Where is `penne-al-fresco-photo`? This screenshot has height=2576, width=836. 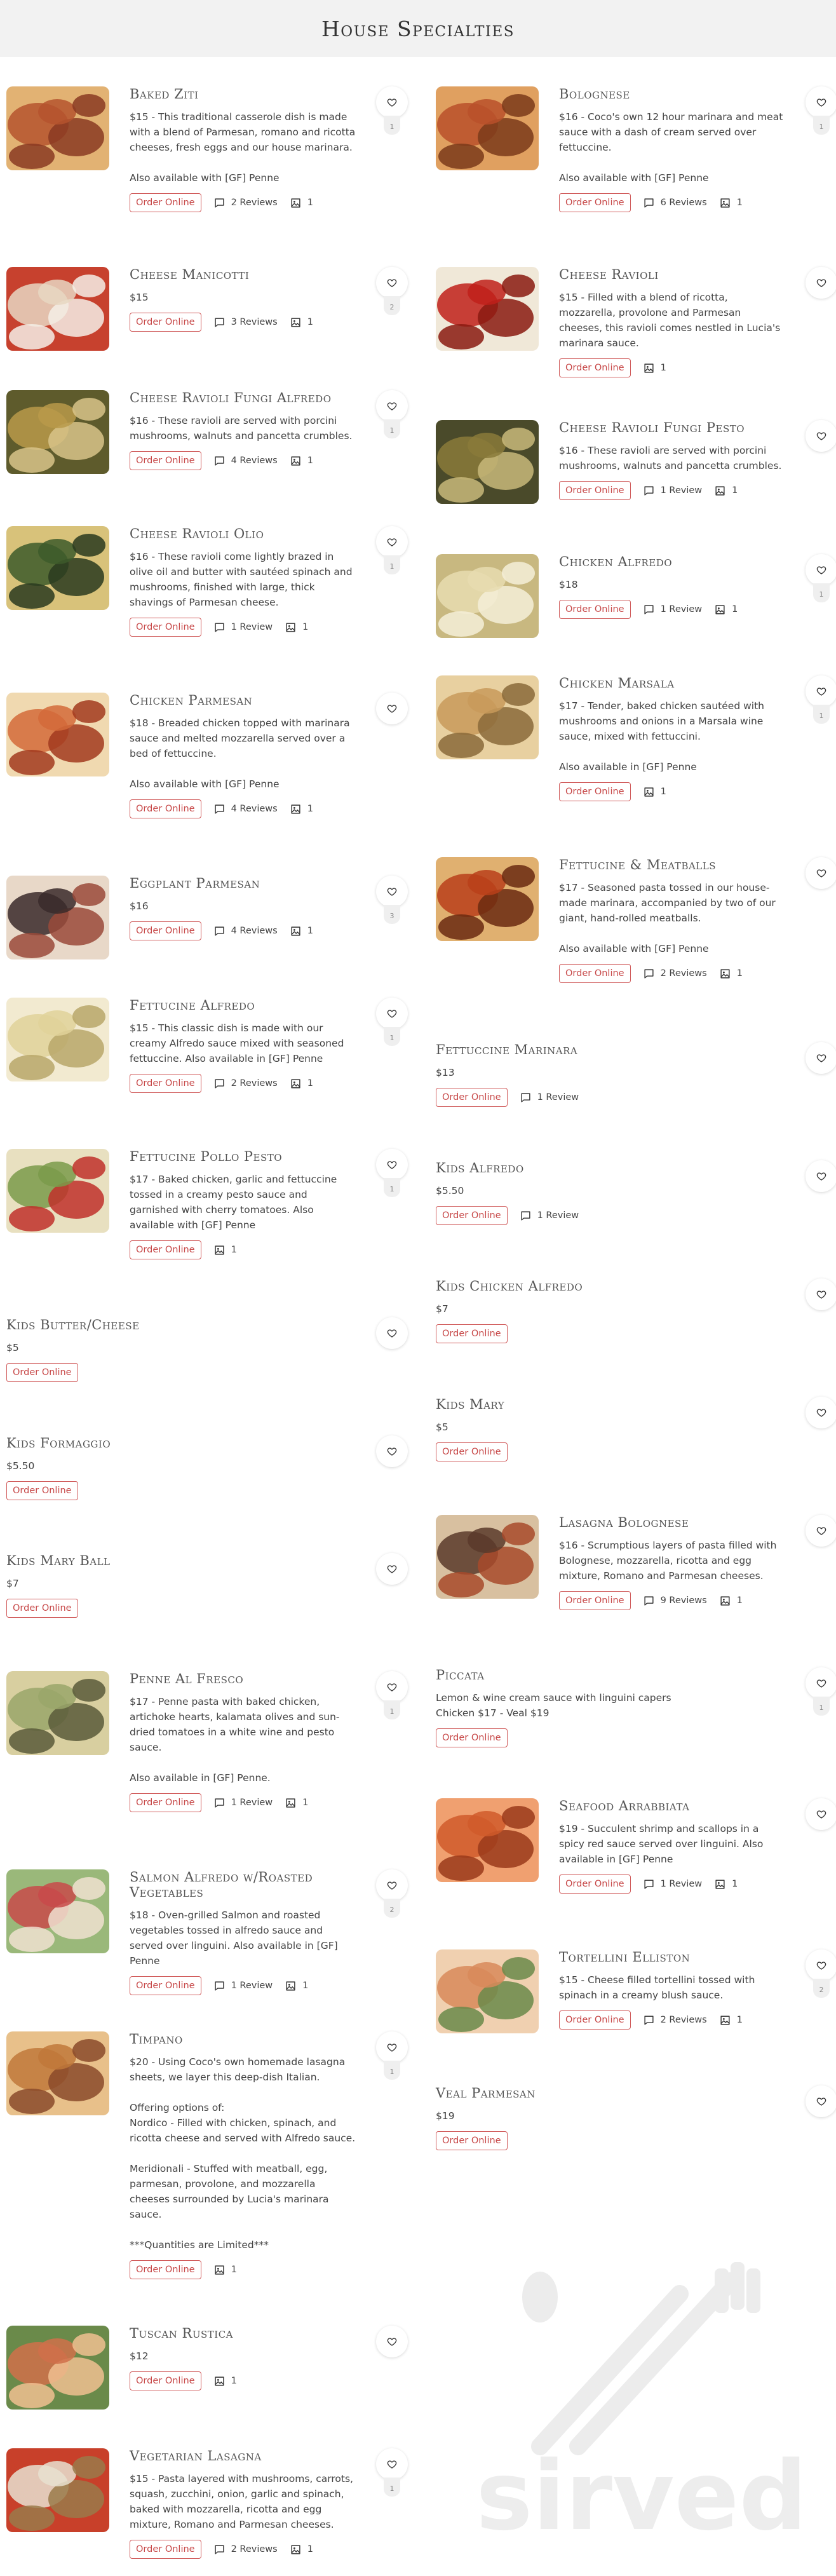
penne-al-fresco-photo is located at coordinates (57, 1713).